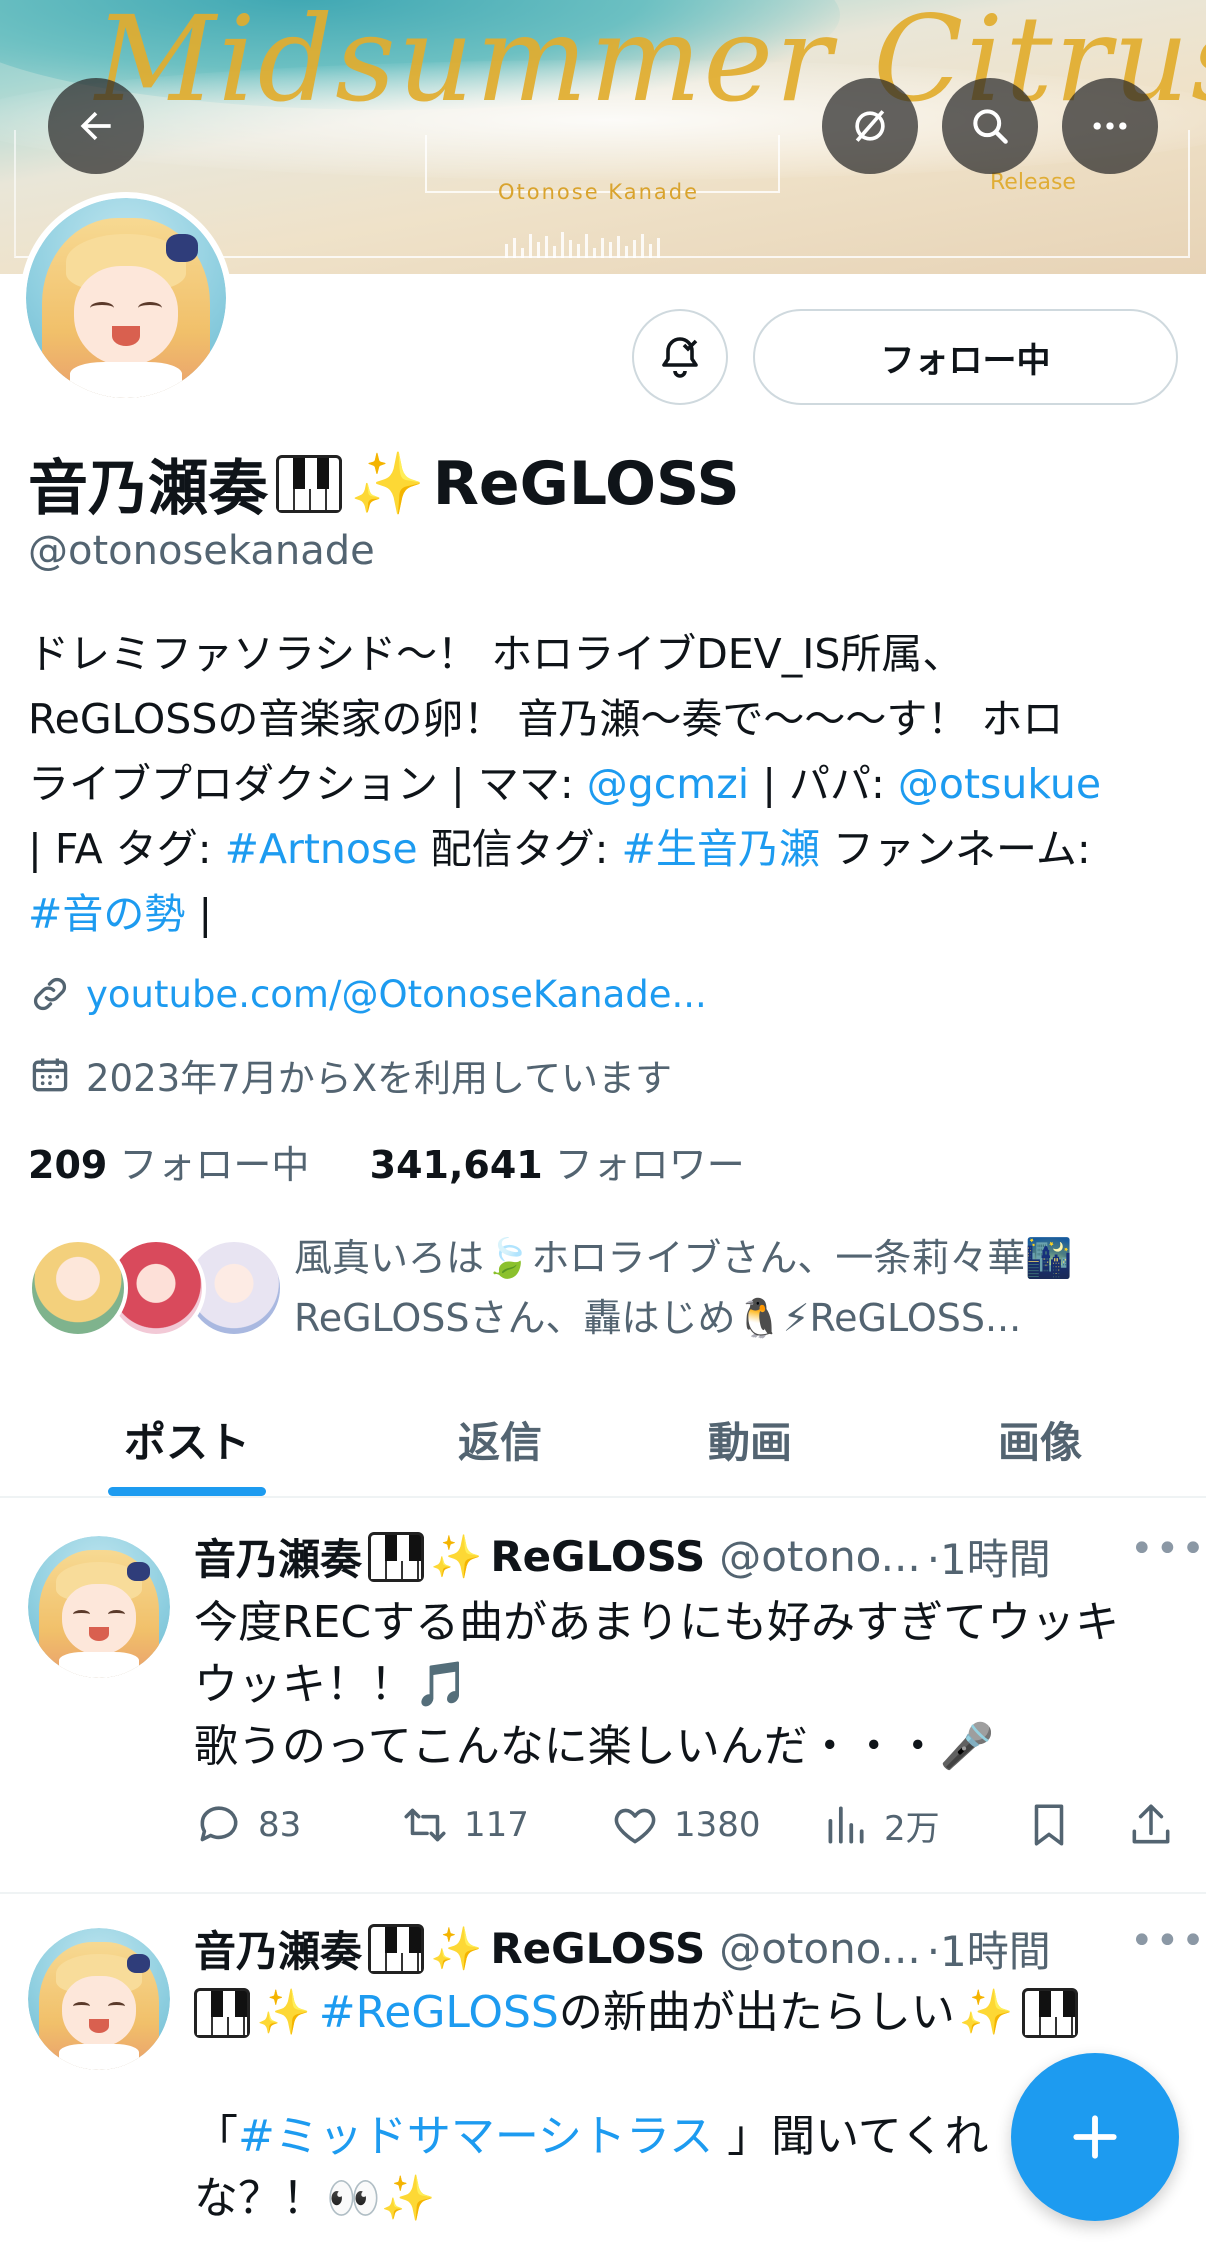 This screenshot has height=2243, width=1206. I want to click on compose-post-button, so click(1095, 2137).